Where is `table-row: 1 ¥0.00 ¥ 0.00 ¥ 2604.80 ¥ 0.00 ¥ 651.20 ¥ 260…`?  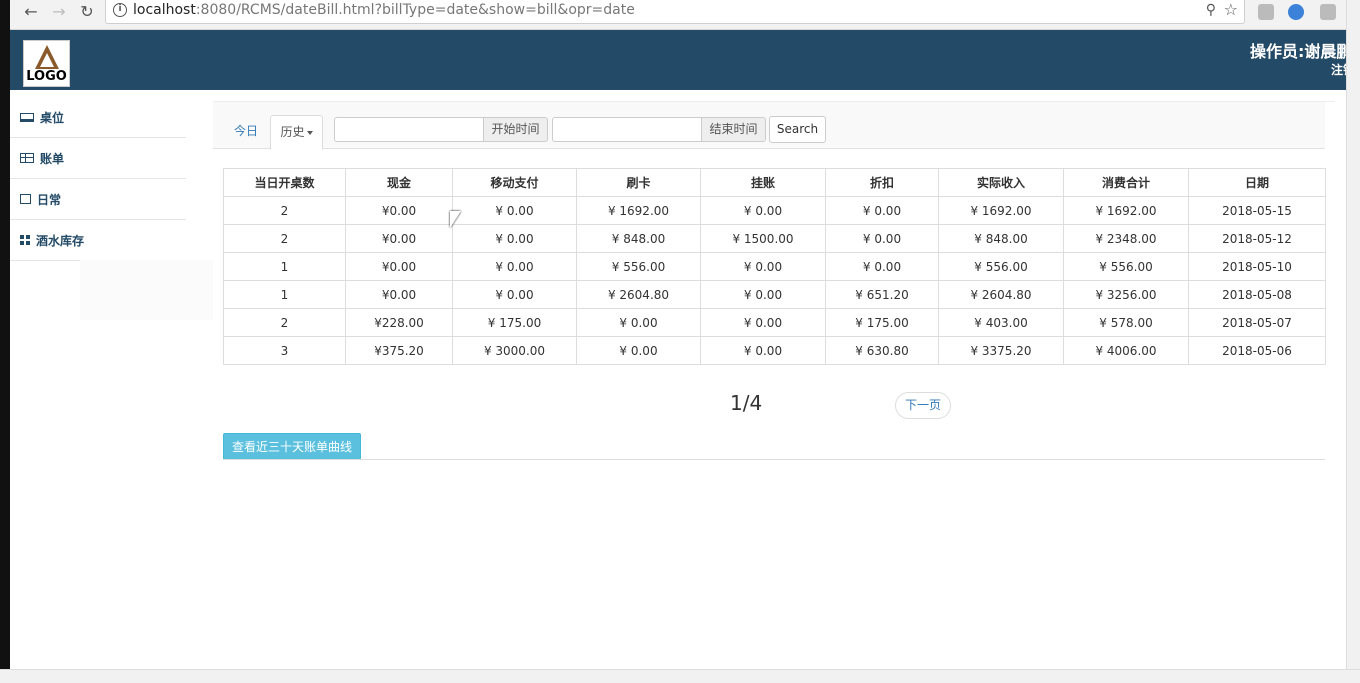
table-row: 1 ¥0.00 ¥ 0.00 ¥ 2604.80 ¥ 0.00 ¥ 651.20 ¥ 260… is located at coordinates (774, 294).